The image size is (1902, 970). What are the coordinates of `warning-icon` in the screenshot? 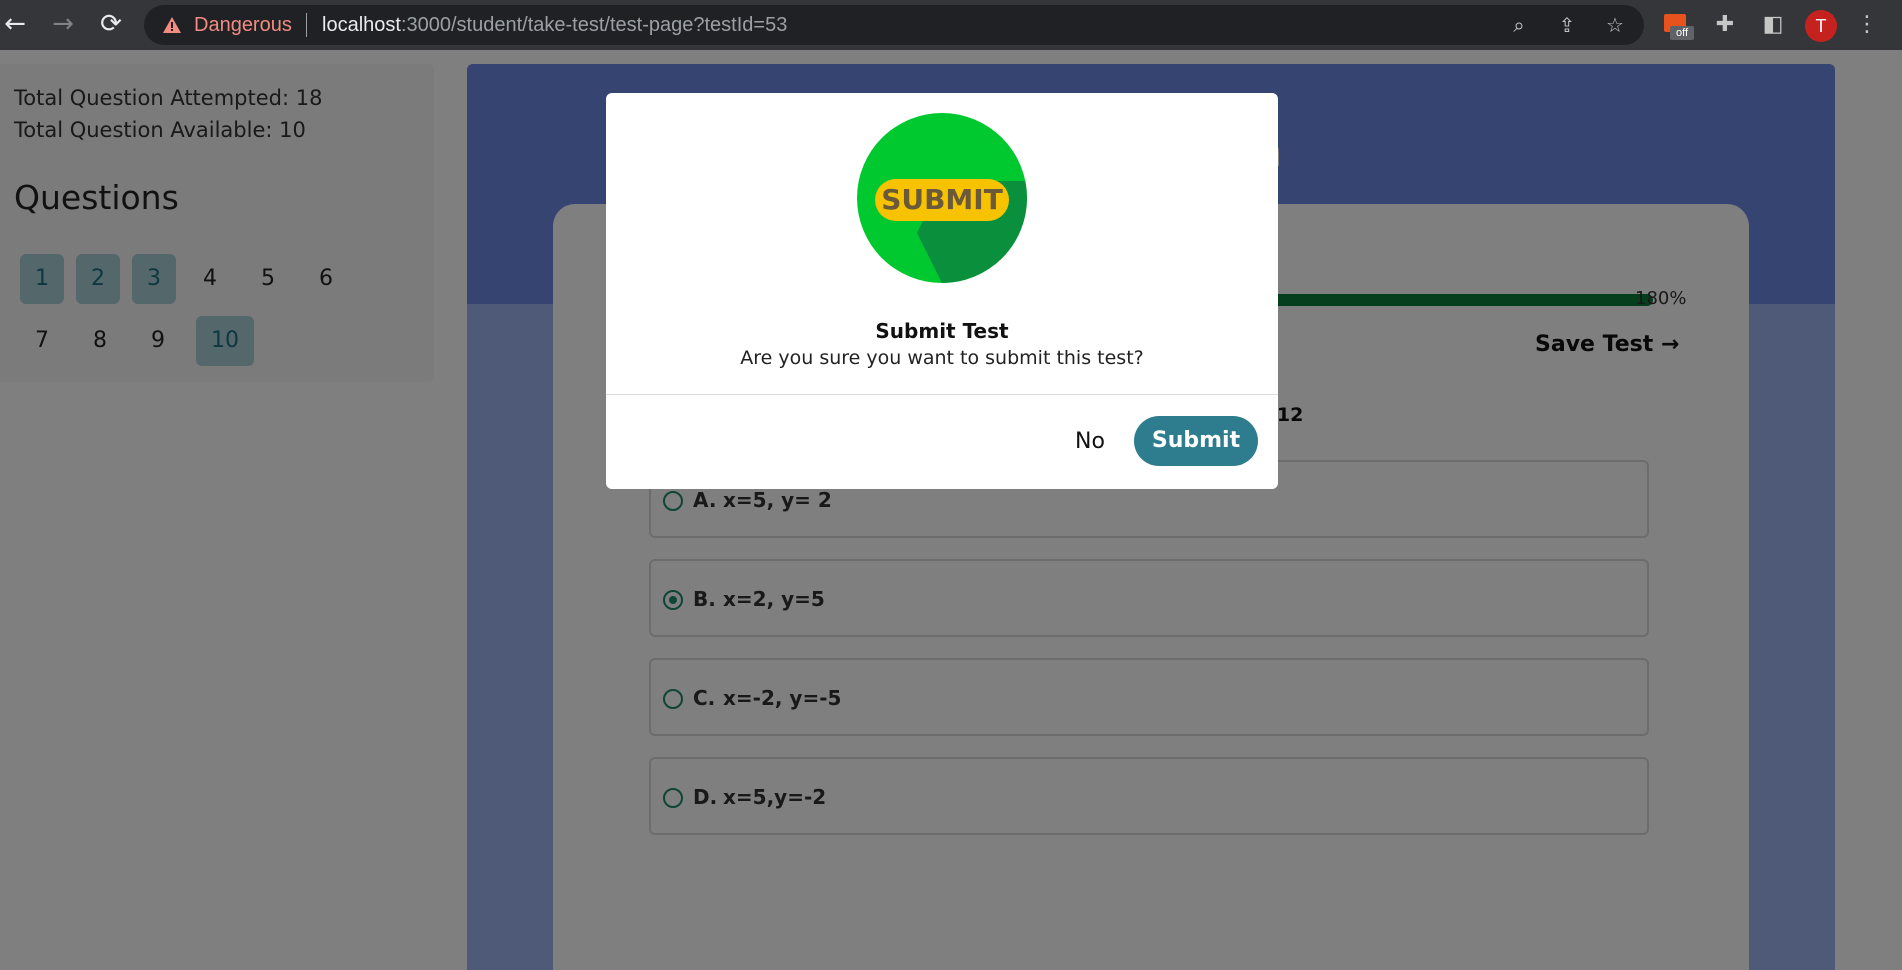 It's located at (172, 25).